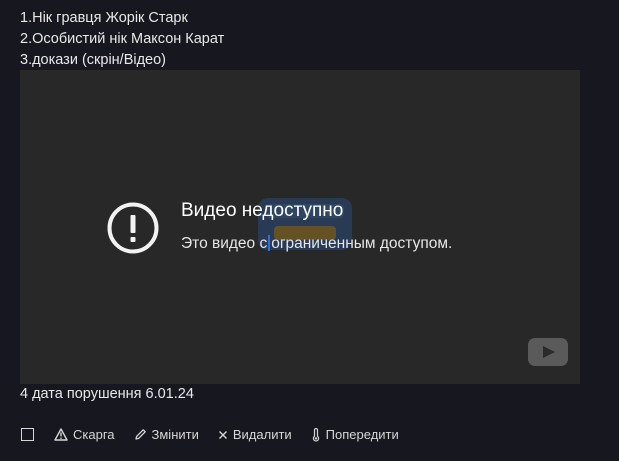 This screenshot has width=619, height=461. I want to click on error-circle-icon, so click(133, 228).